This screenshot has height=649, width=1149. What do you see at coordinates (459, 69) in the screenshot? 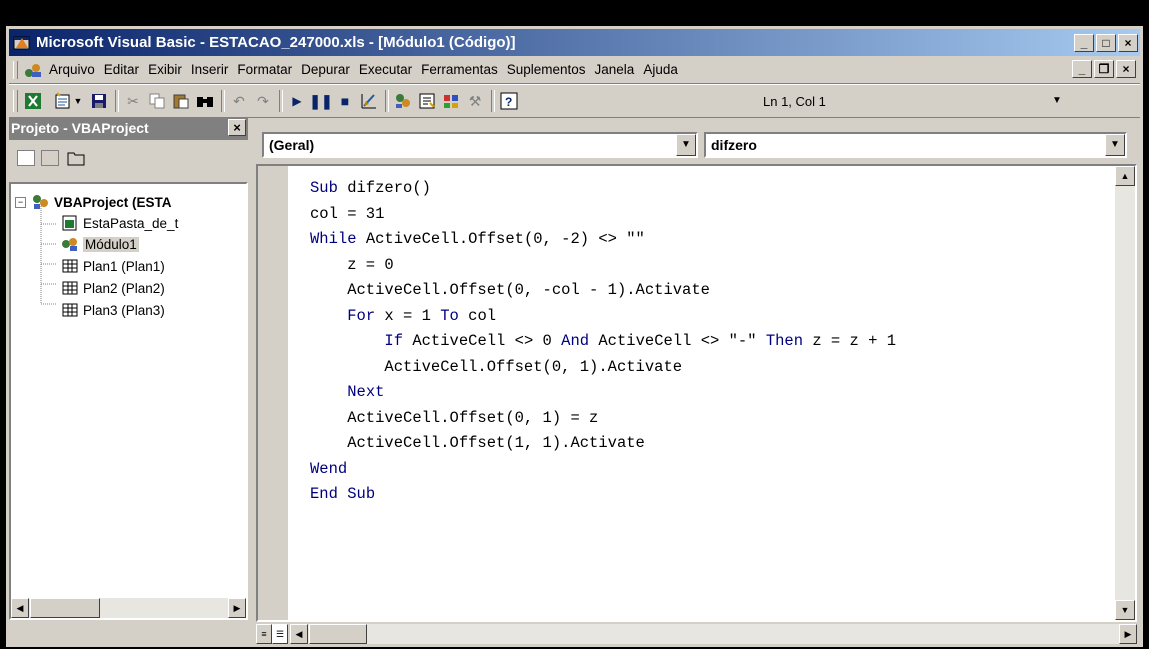
I see `menu-ferramentas: Ferramentas` at bounding box center [459, 69].